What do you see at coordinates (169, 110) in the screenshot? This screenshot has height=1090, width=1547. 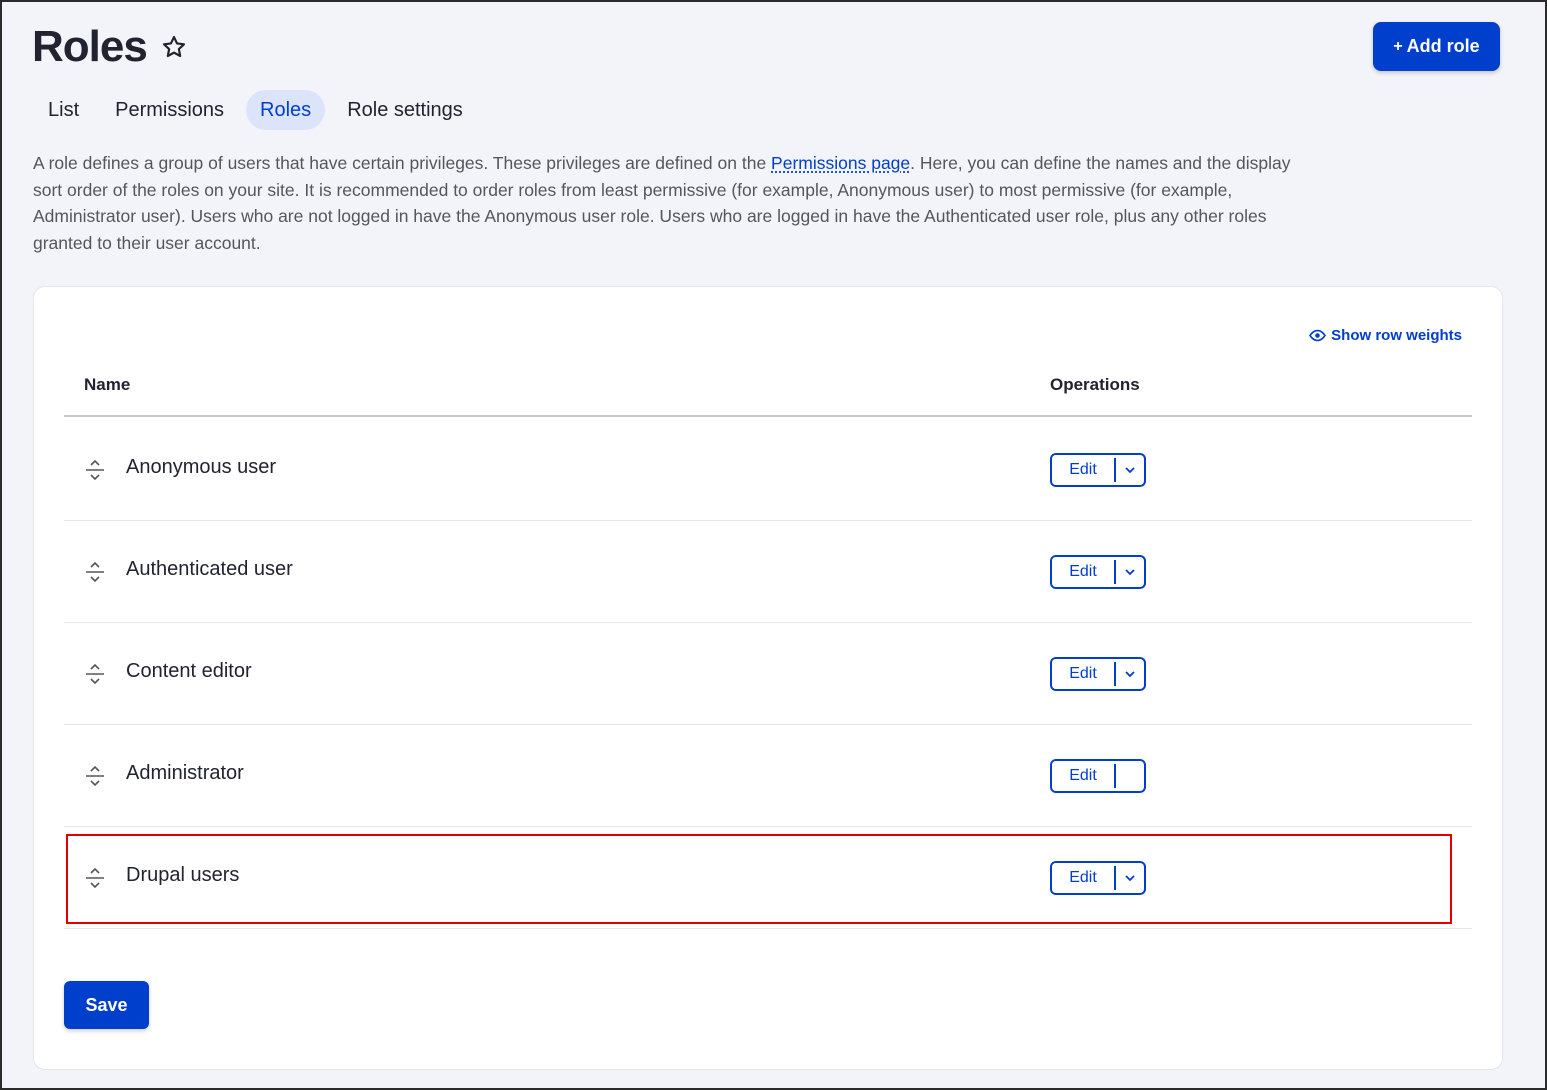 I see `tab-permissions: Permissions` at bounding box center [169, 110].